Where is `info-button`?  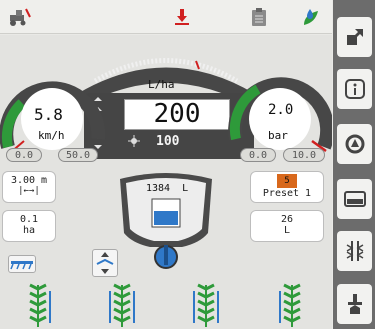
info-button is located at coordinates (354, 89).